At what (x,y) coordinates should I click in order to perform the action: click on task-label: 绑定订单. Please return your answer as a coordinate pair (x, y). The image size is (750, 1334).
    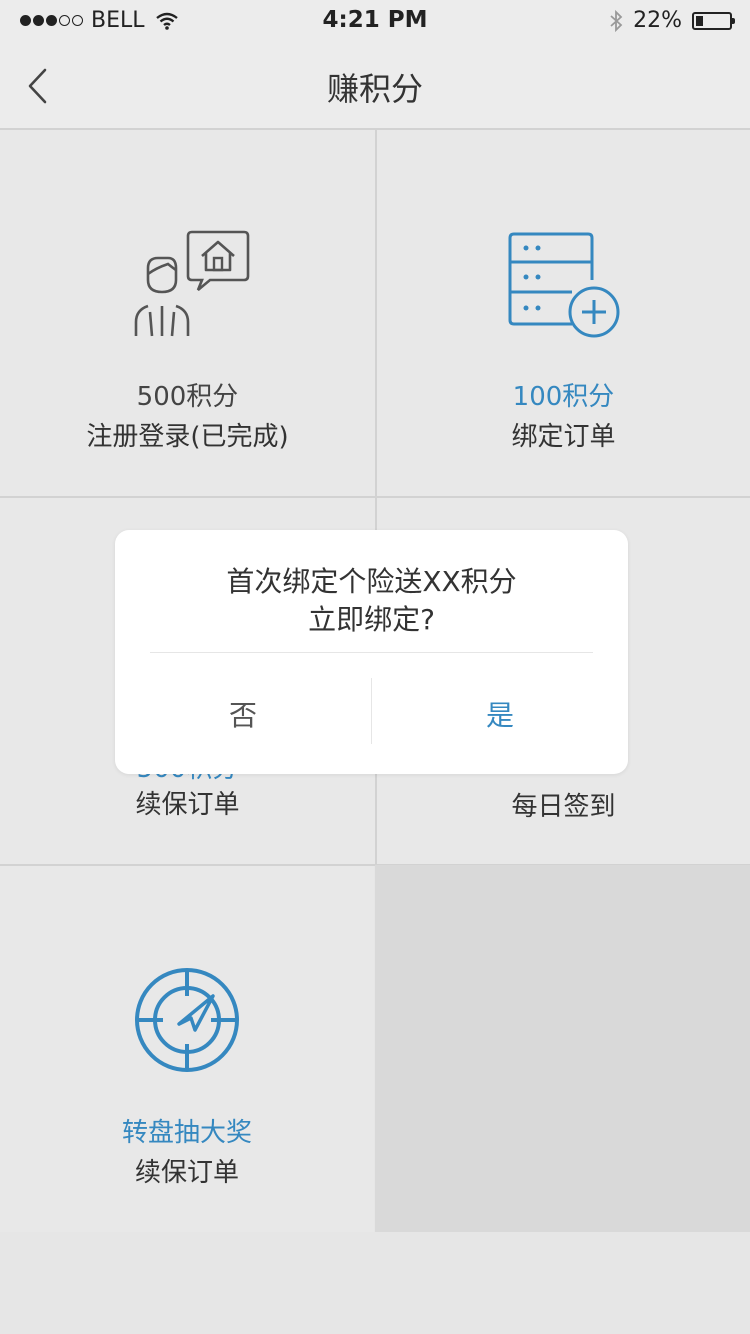
    Looking at the image, I should click on (563, 437).